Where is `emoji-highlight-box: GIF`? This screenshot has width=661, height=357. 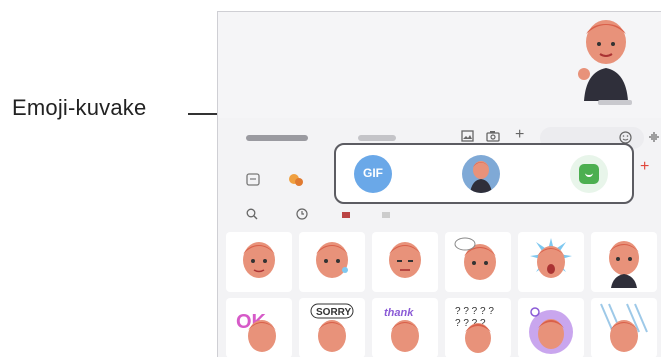
emoji-highlight-box: GIF is located at coordinates (484, 173).